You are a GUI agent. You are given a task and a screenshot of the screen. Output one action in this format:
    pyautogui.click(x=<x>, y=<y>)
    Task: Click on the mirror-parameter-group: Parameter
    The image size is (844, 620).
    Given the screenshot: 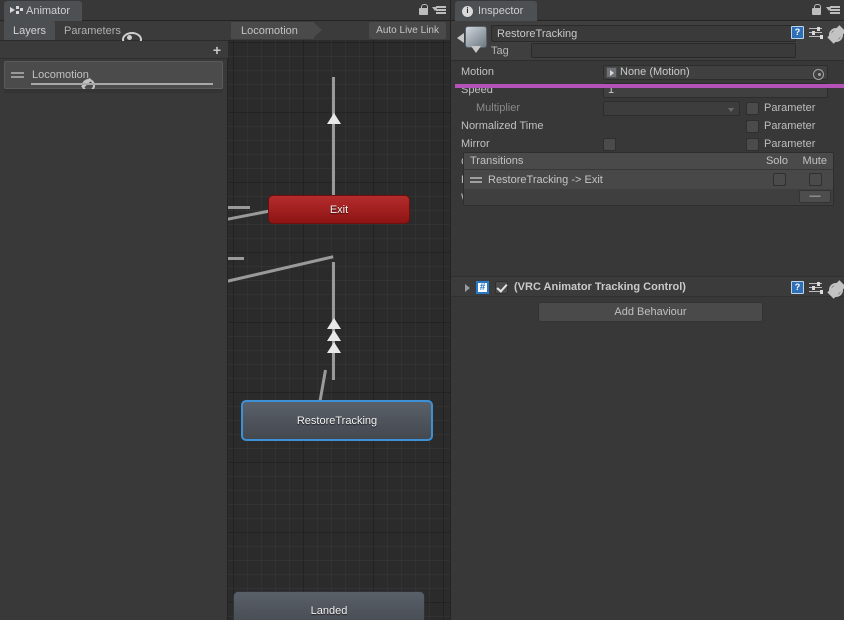 What is the action you would take?
    pyautogui.click(x=781, y=144)
    